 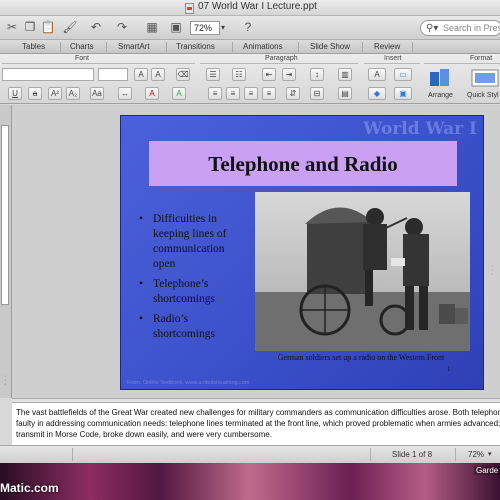 I want to click on desktop-background, so click(x=250, y=481).